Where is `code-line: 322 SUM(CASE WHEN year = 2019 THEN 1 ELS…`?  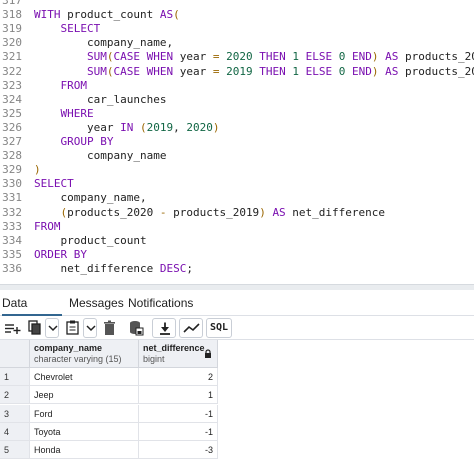
code-line: 322 SUM(CASE WHEN year = 2019 THEN 1 ELS… is located at coordinates (237, 72).